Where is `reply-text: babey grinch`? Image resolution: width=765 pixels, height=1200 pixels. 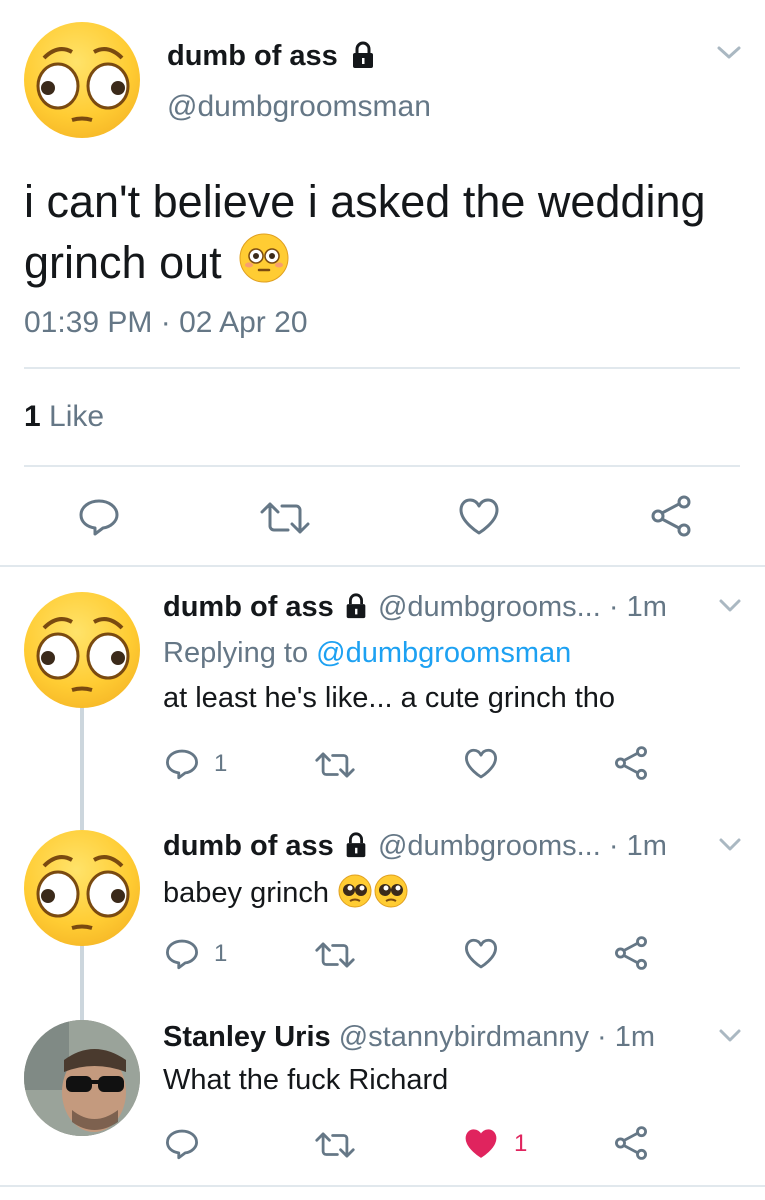
reply-text: babey grinch is located at coordinates (286, 891).